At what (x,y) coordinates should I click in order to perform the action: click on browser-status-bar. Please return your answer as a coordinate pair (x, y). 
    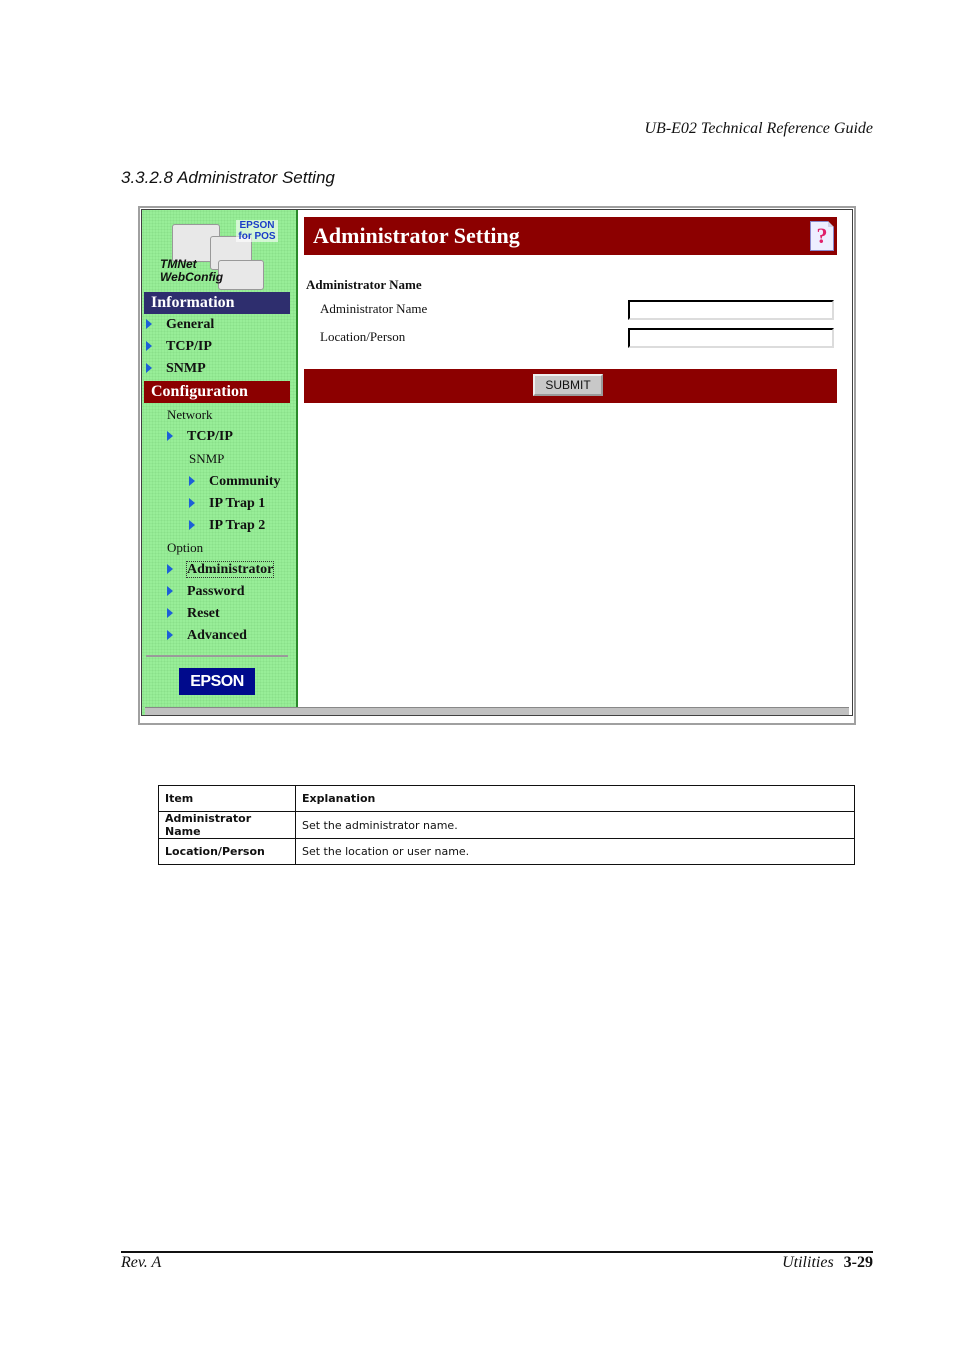
    Looking at the image, I should click on (497, 711).